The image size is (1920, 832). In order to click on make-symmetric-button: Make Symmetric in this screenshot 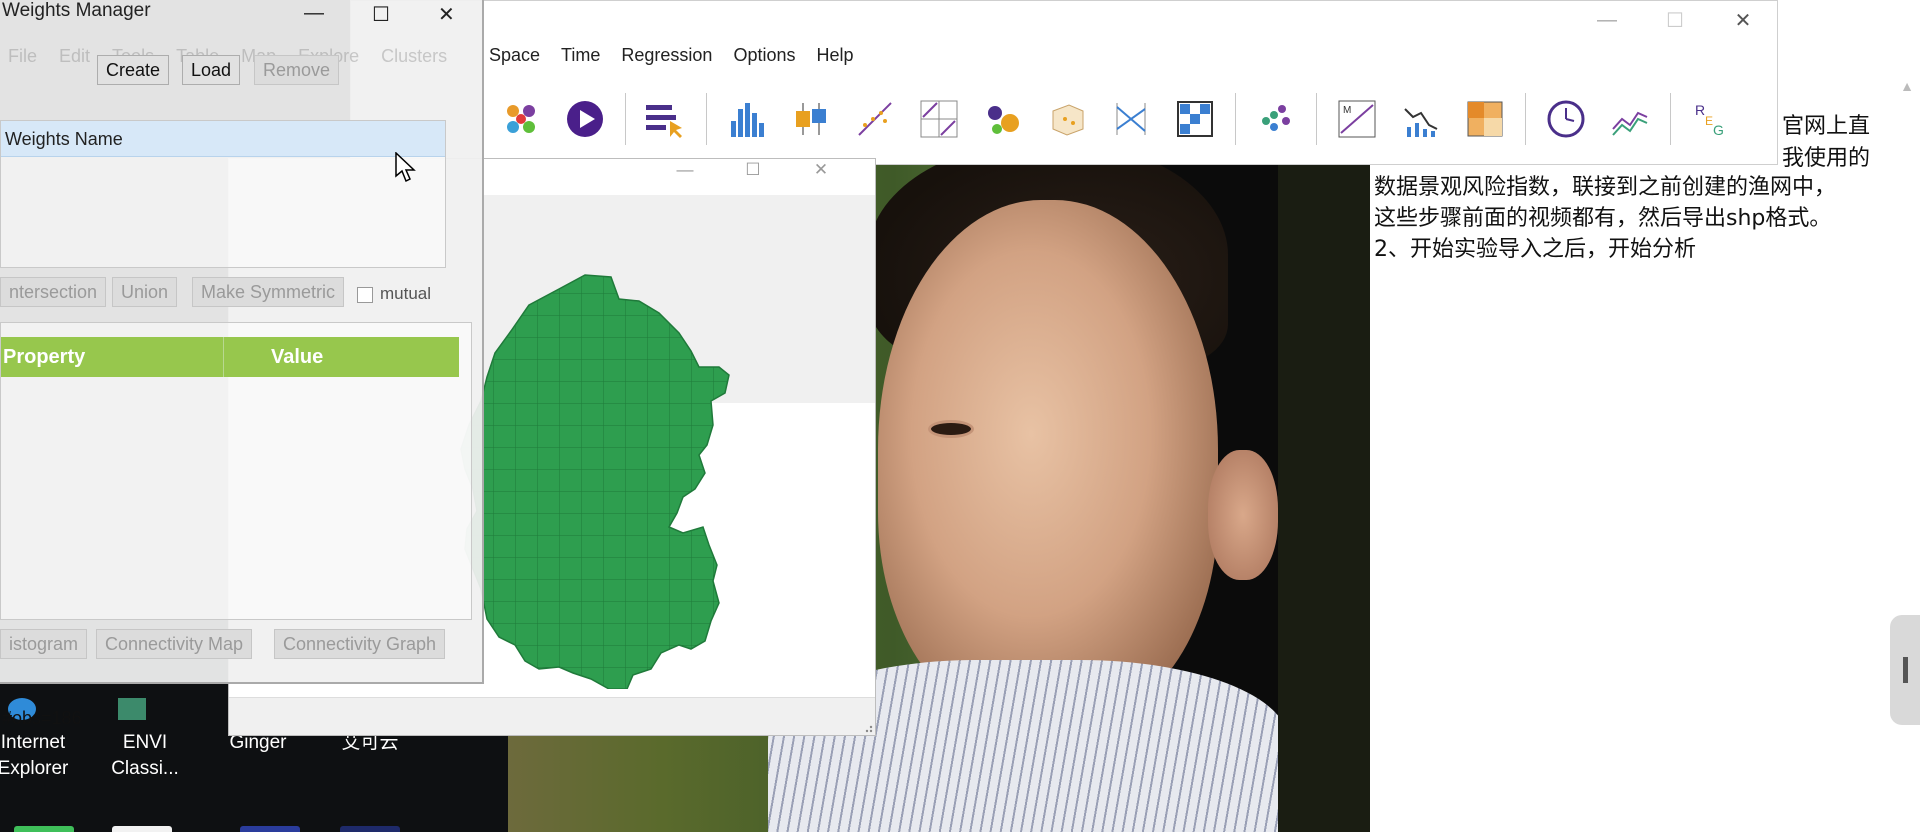, I will do `click(268, 292)`.